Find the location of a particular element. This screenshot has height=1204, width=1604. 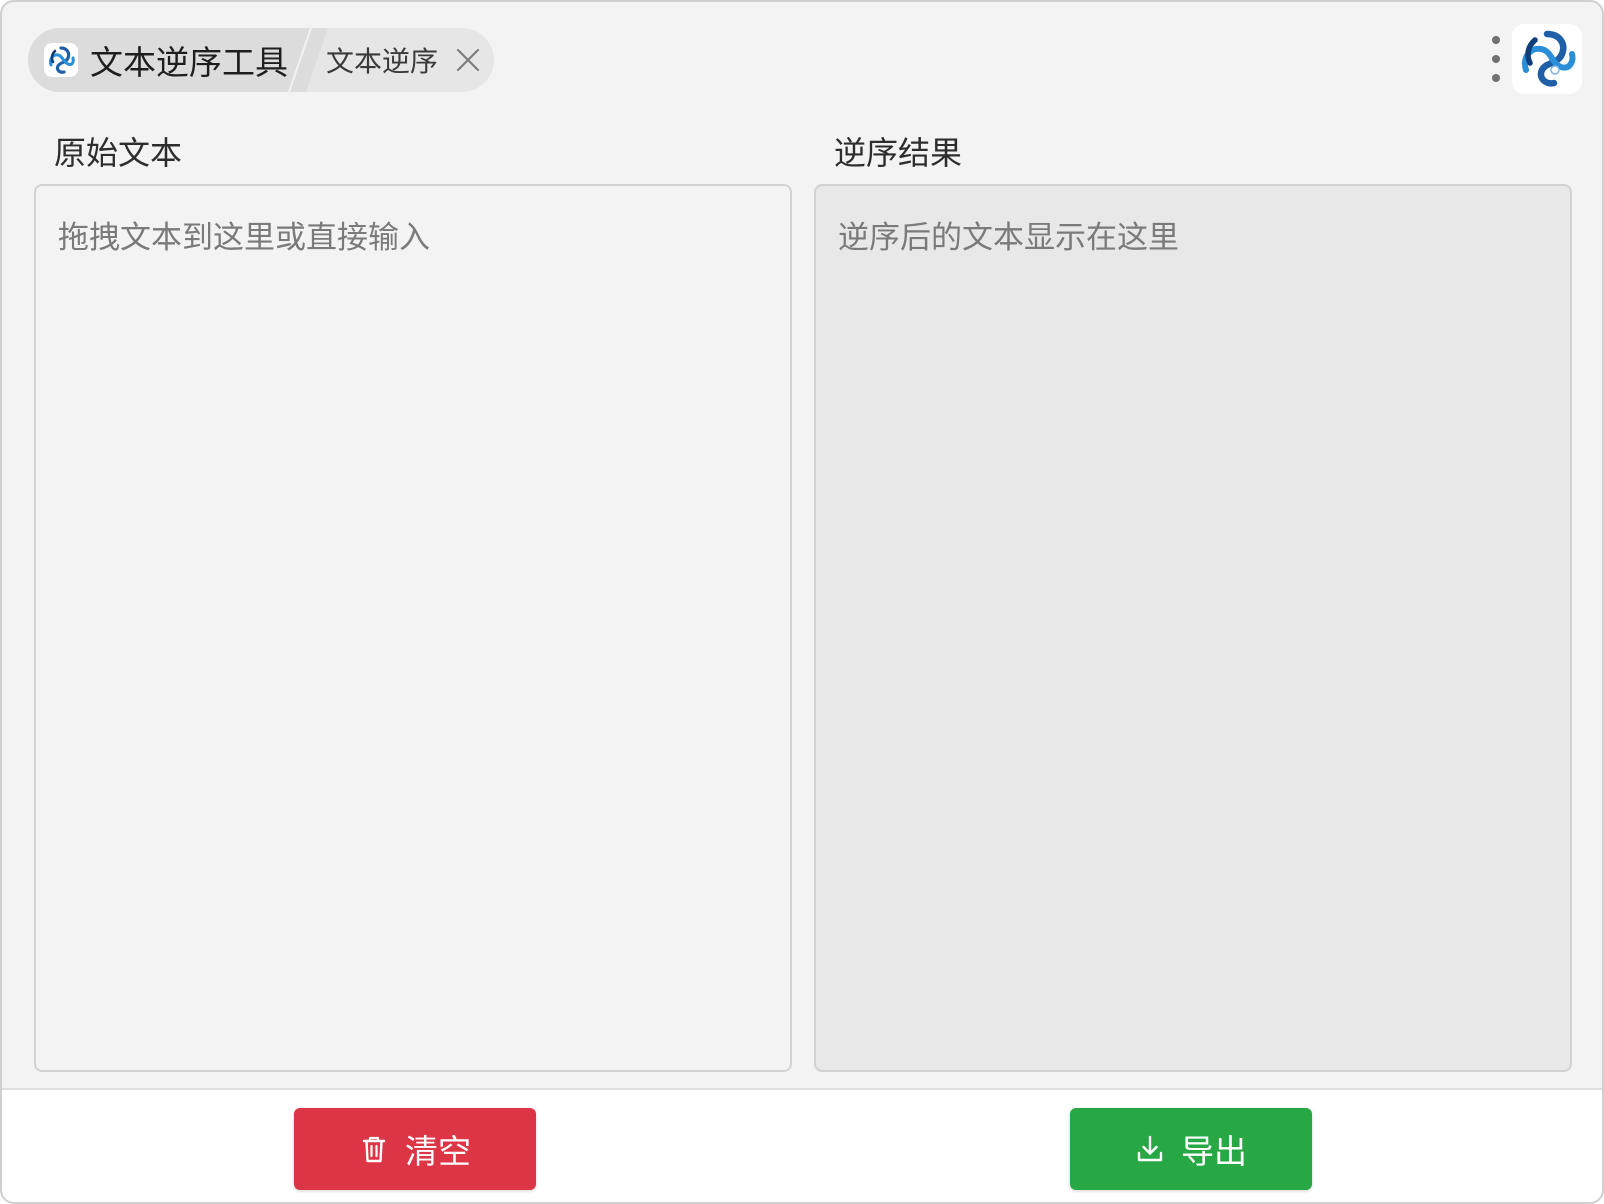

action-bar: 清空 导出 is located at coordinates (802, 1145).